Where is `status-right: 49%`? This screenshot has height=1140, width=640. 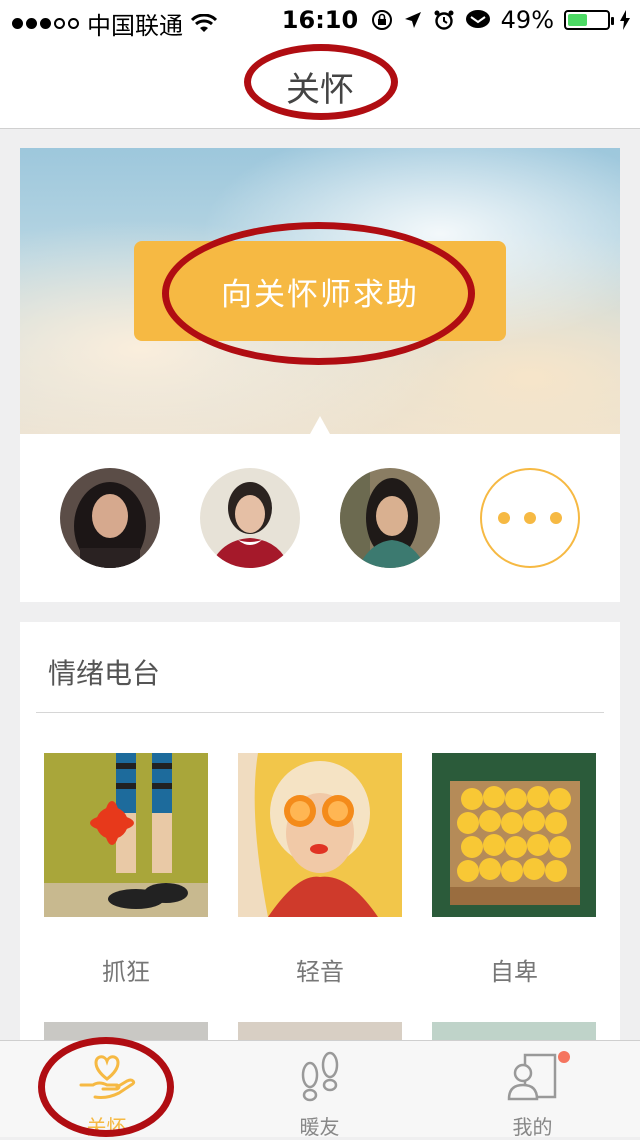
status-right: 49% is located at coordinates (500, 20).